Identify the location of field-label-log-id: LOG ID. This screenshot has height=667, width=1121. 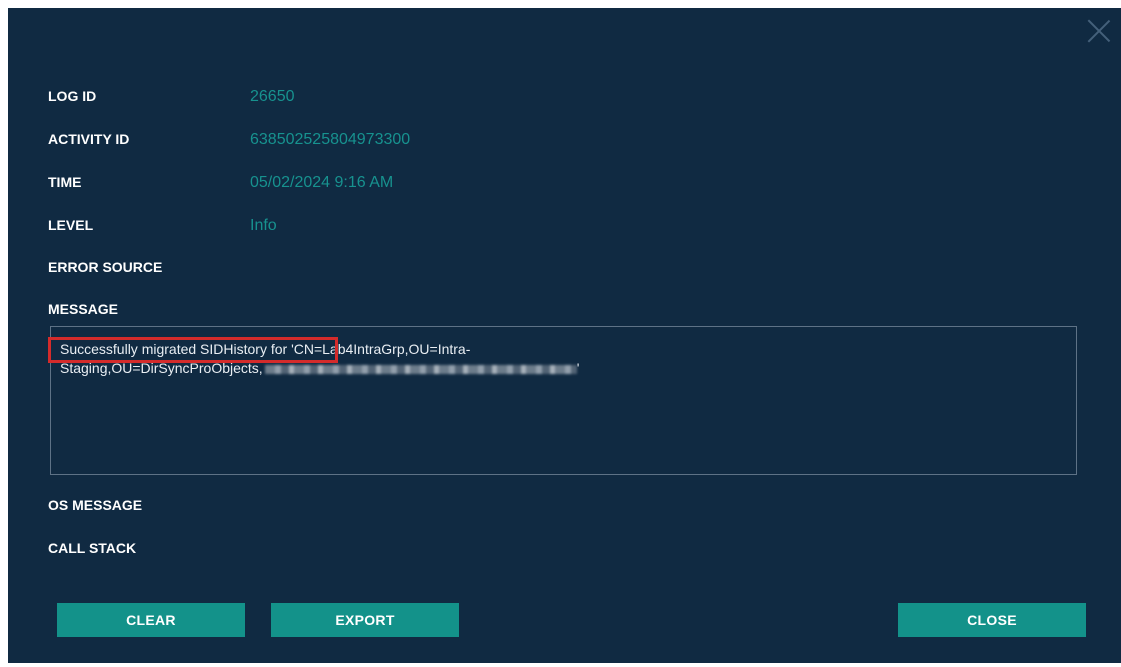
(72, 96).